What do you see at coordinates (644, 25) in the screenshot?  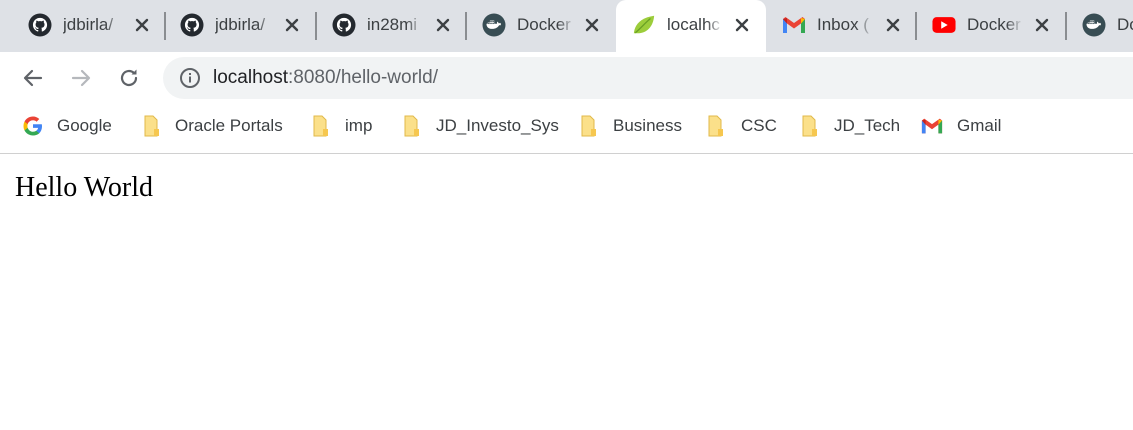 I see `spring-leaf-icon` at bounding box center [644, 25].